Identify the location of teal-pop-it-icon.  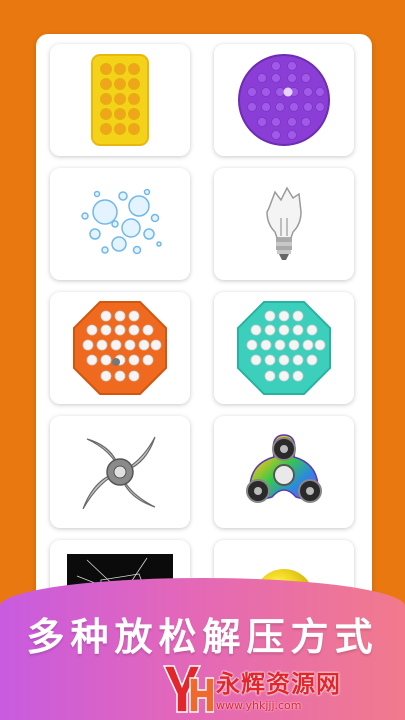
(284, 348).